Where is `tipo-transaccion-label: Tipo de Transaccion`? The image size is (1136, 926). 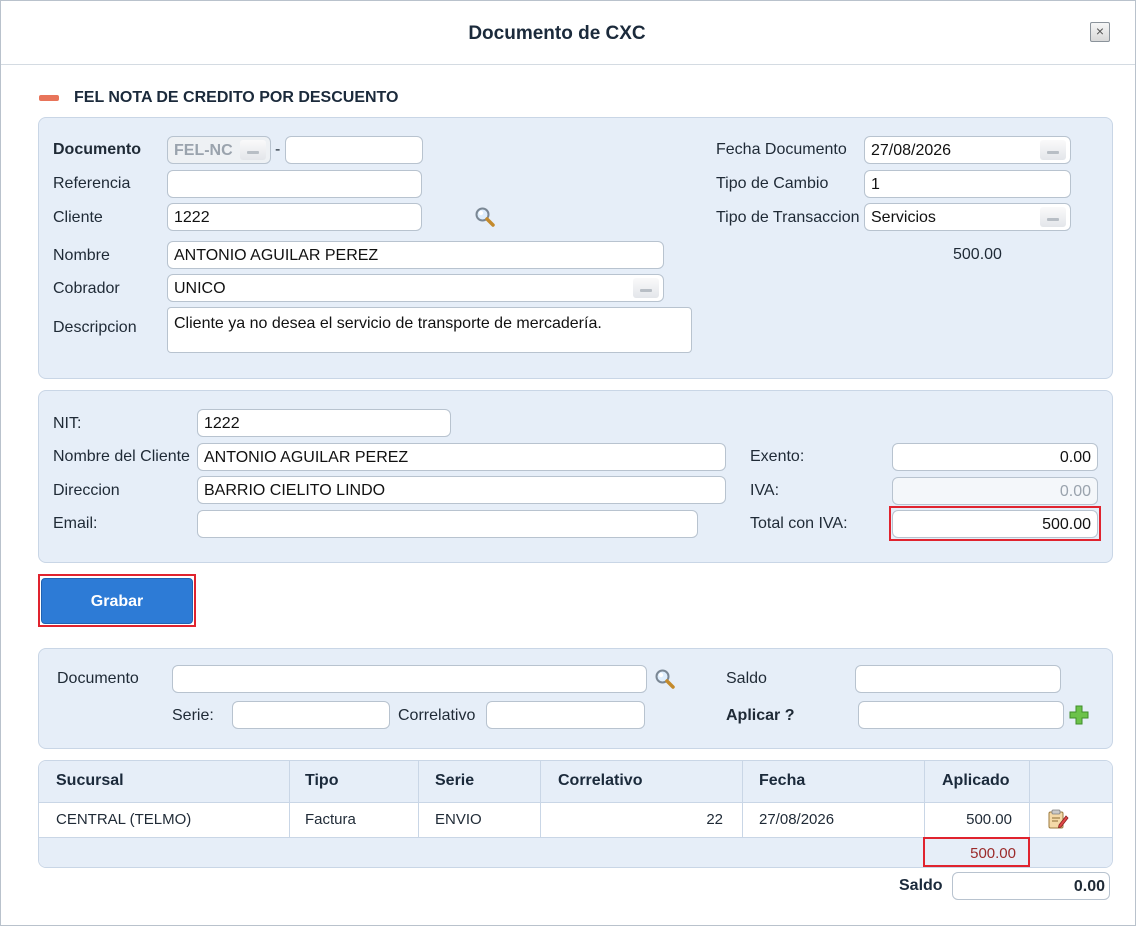
tipo-transaccion-label: Tipo de Transaccion is located at coordinates (788, 217).